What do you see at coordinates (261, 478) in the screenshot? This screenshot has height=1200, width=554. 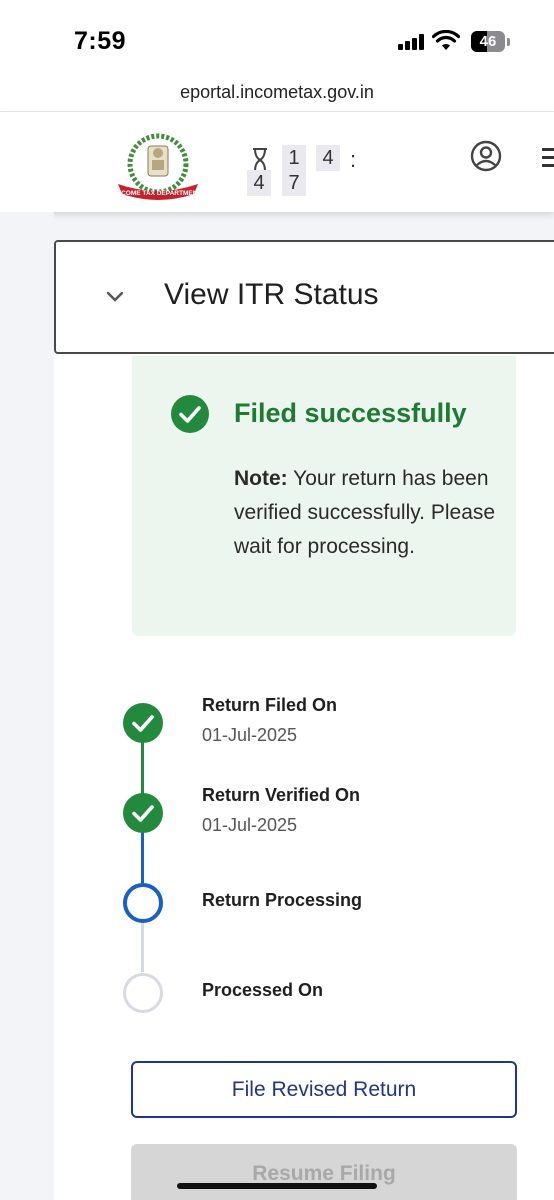 I see `note-label: Note:` at bounding box center [261, 478].